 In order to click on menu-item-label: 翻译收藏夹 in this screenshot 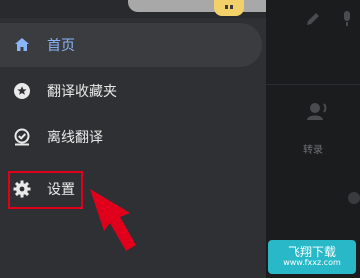, I will do `click(82, 92)`.